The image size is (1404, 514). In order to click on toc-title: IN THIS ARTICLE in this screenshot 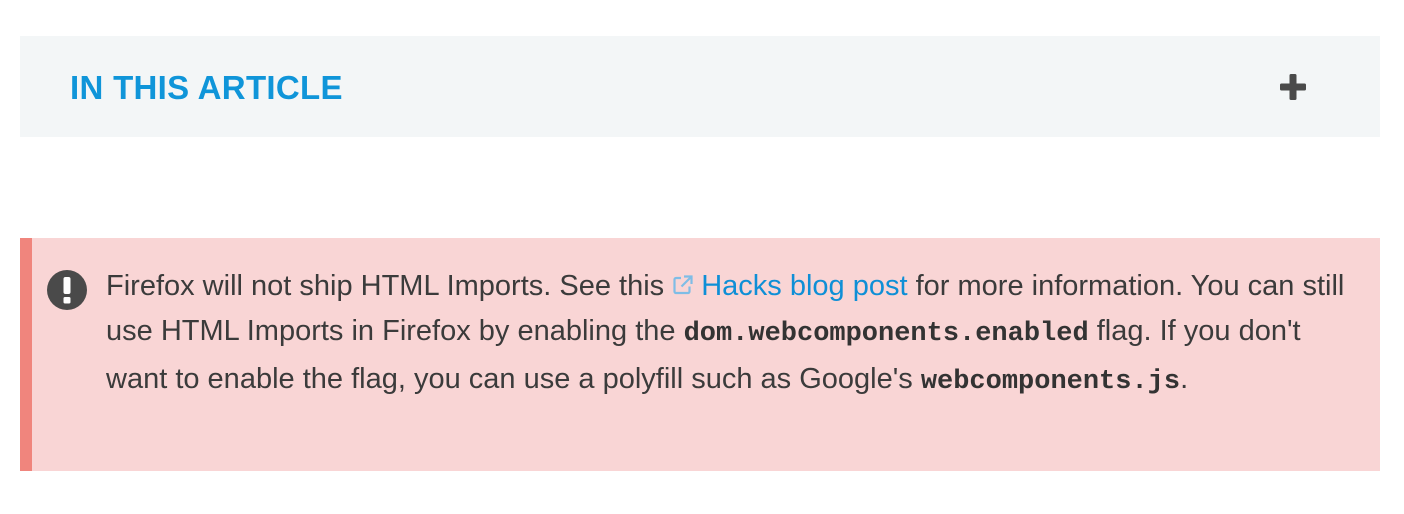, I will do `click(206, 88)`.